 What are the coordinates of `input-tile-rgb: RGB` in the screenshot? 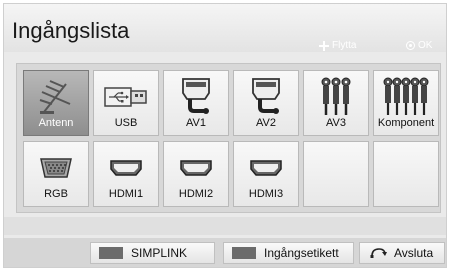 It's located at (56, 174).